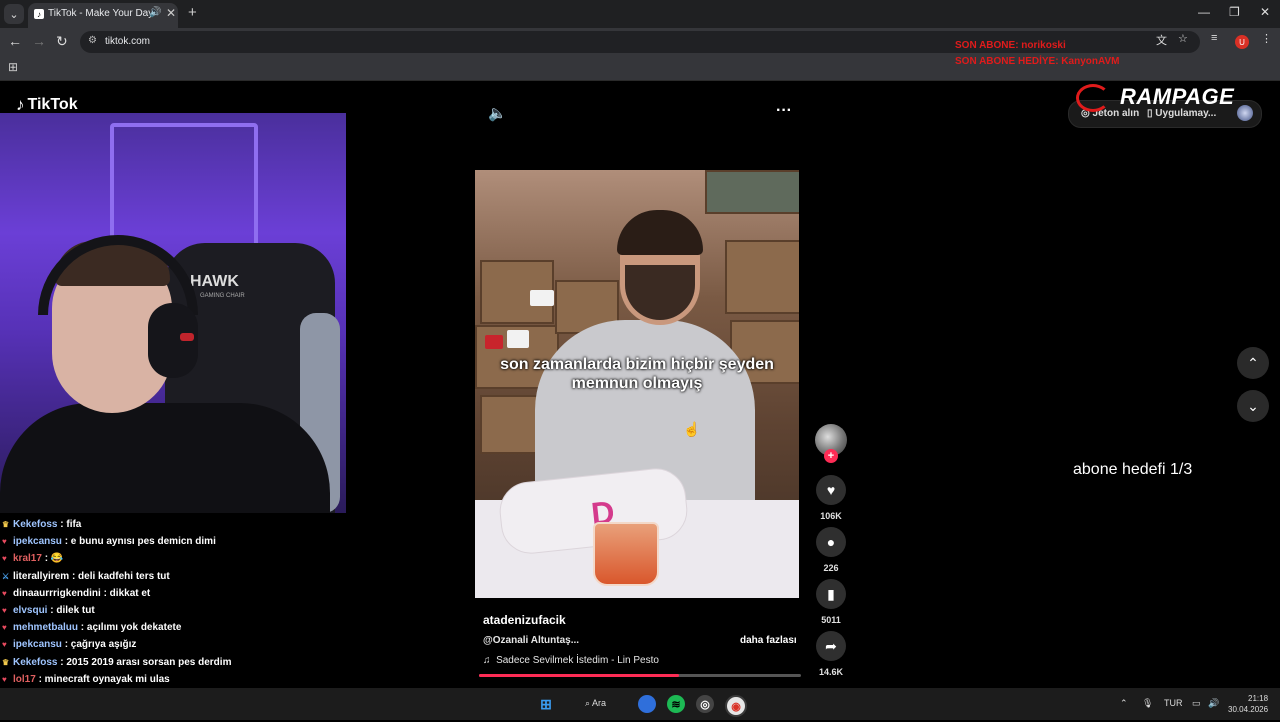  I want to click on tiktok-favicon-icon: ♪, so click(39, 14).